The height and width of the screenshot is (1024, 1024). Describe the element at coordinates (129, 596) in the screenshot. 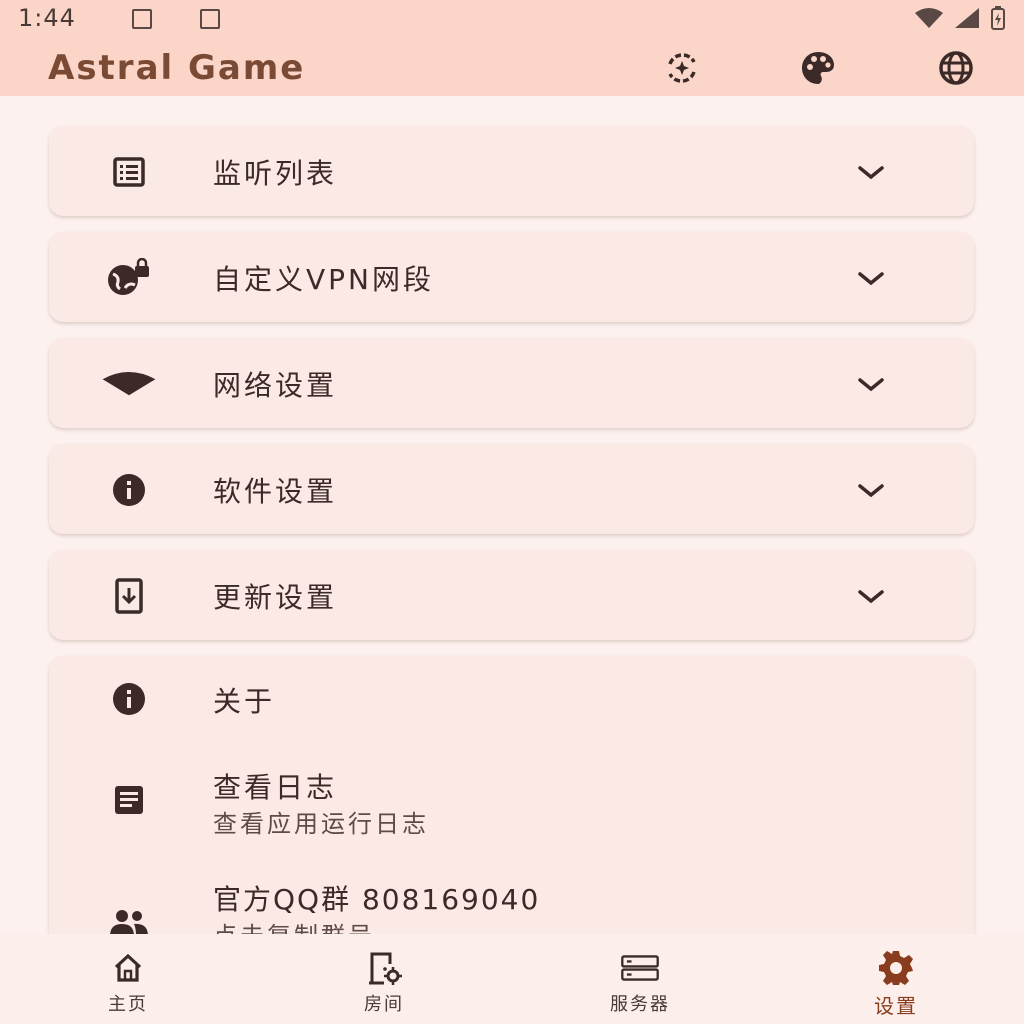

I see `download-box-icon` at that location.